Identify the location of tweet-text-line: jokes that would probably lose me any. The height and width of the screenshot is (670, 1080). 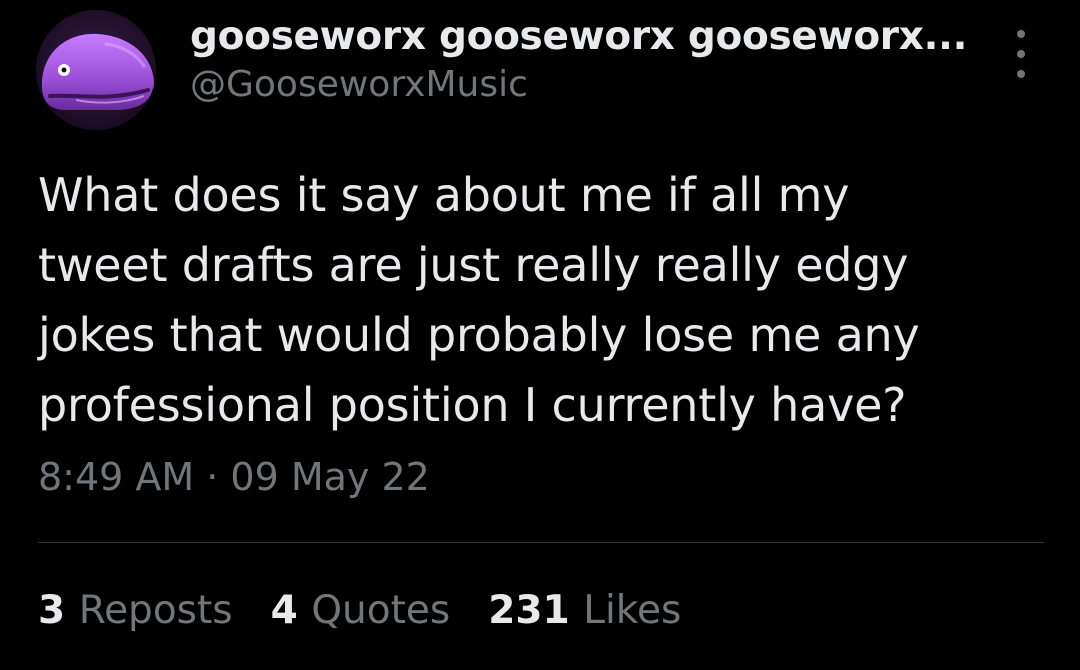
(479, 335).